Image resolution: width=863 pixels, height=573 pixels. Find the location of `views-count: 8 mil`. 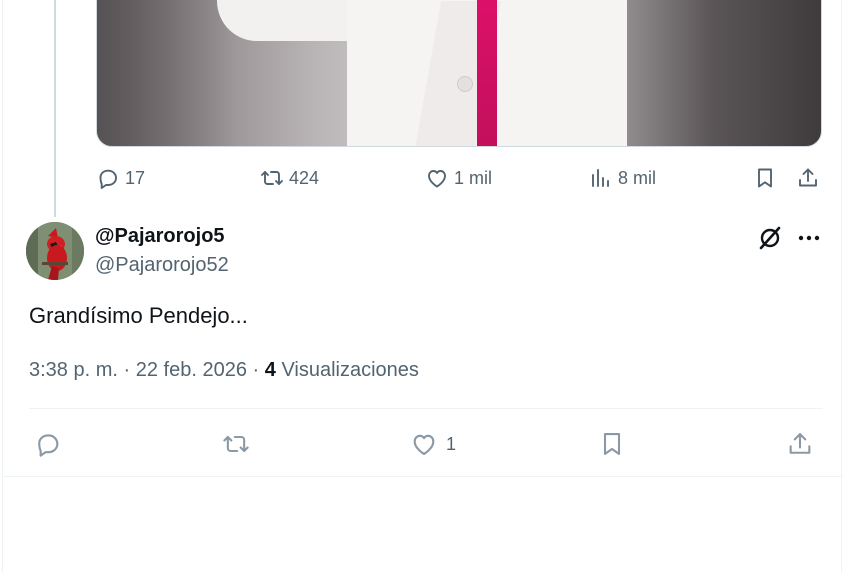

views-count: 8 mil is located at coordinates (637, 177).